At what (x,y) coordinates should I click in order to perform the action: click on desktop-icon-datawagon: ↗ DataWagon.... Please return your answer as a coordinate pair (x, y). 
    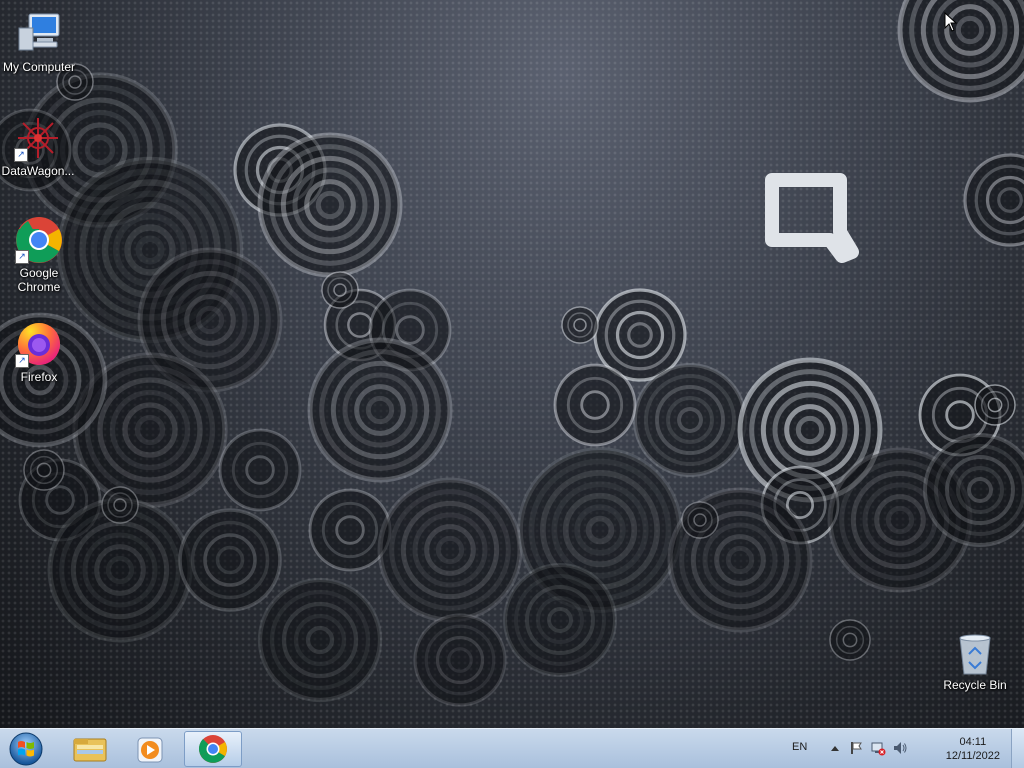
    Looking at the image, I should click on (38, 146).